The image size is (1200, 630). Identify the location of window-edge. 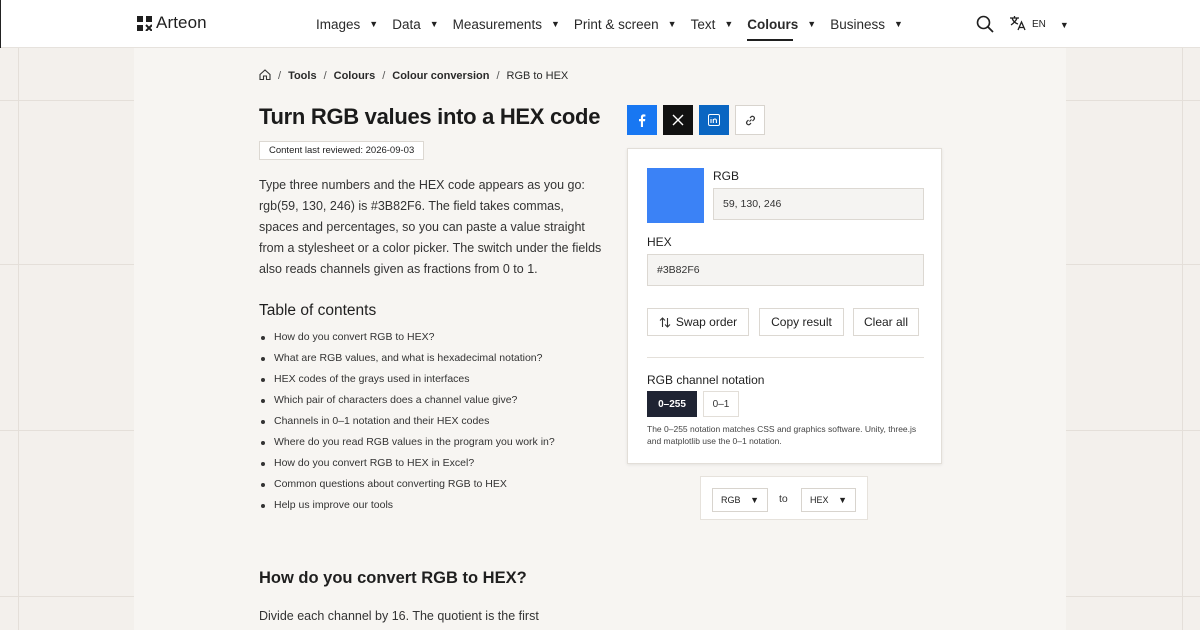
(0, 24).